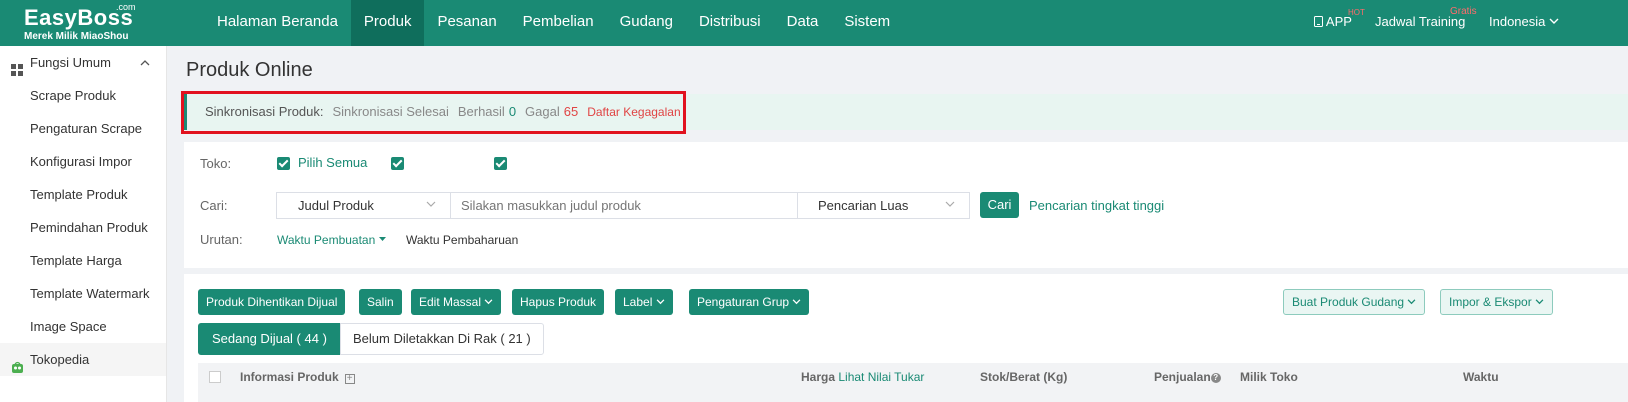 The height and width of the screenshot is (402, 1628). I want to click on sidebar-item-template-harga: Template Harga, so click(83, 260).